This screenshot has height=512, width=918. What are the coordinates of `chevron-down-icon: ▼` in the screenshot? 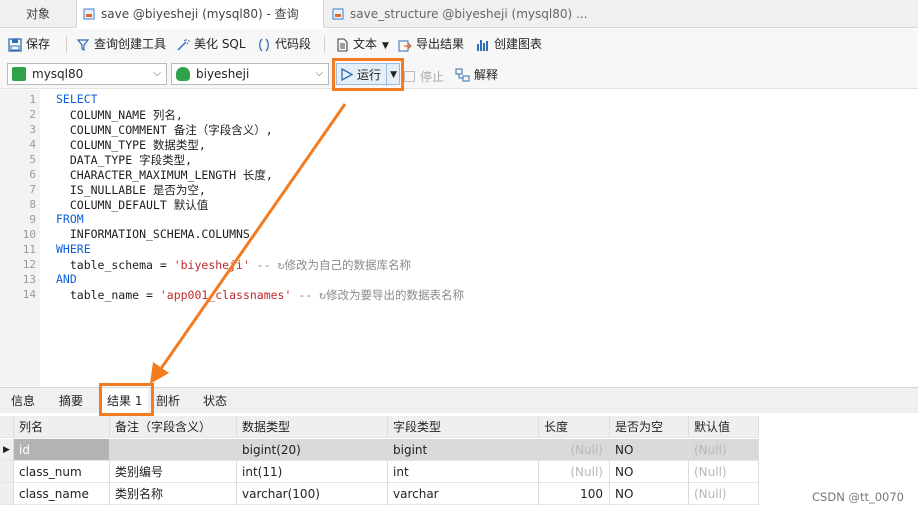 It's located at (385, 46).